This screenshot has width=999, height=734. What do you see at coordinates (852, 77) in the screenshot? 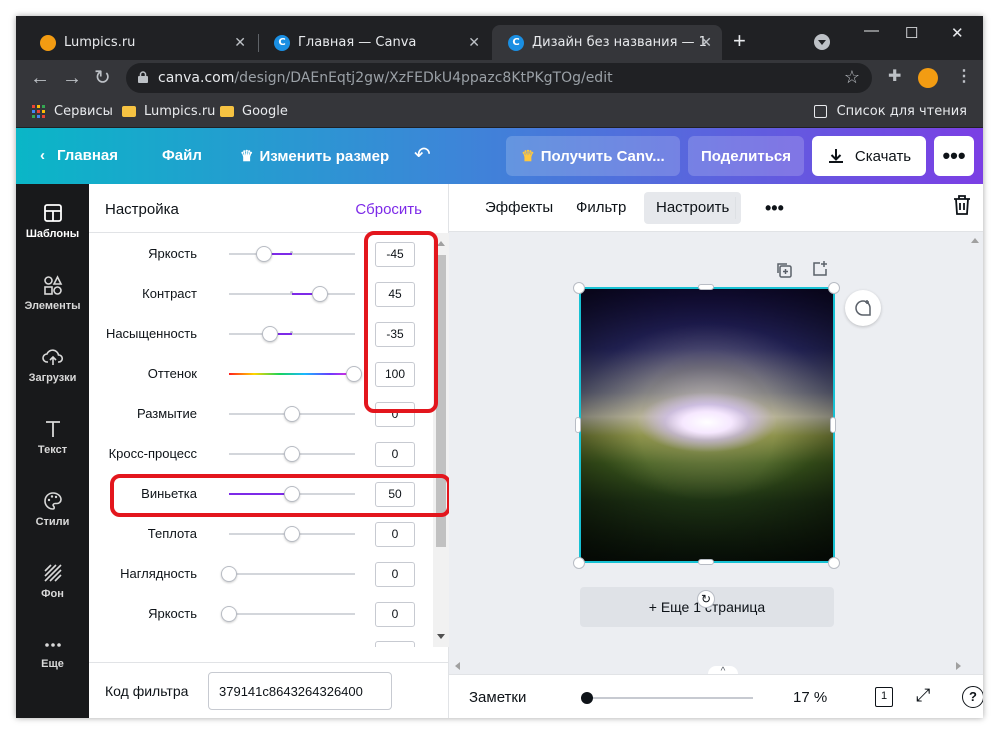
I see `bookmark-star-icon: ☆` at bounding box center [852, 77].